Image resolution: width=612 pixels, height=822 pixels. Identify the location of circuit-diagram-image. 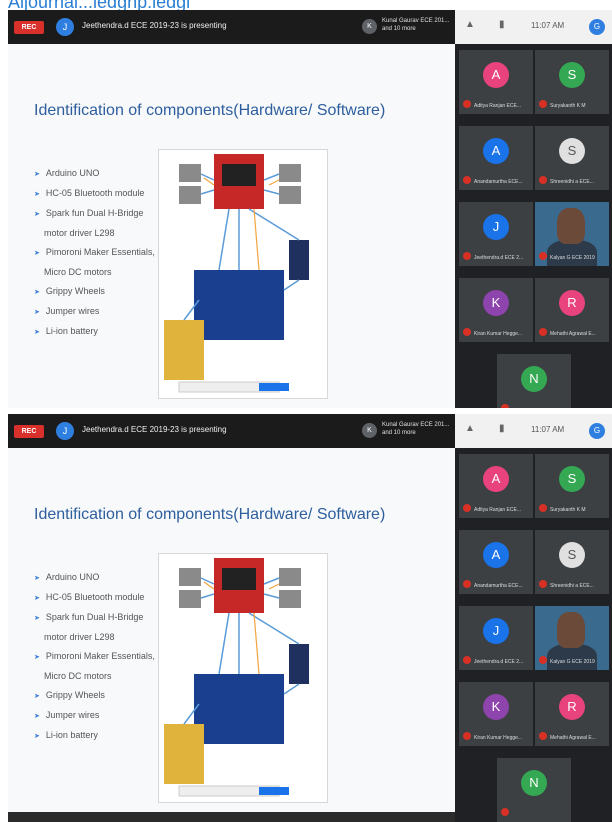
(243, 274).